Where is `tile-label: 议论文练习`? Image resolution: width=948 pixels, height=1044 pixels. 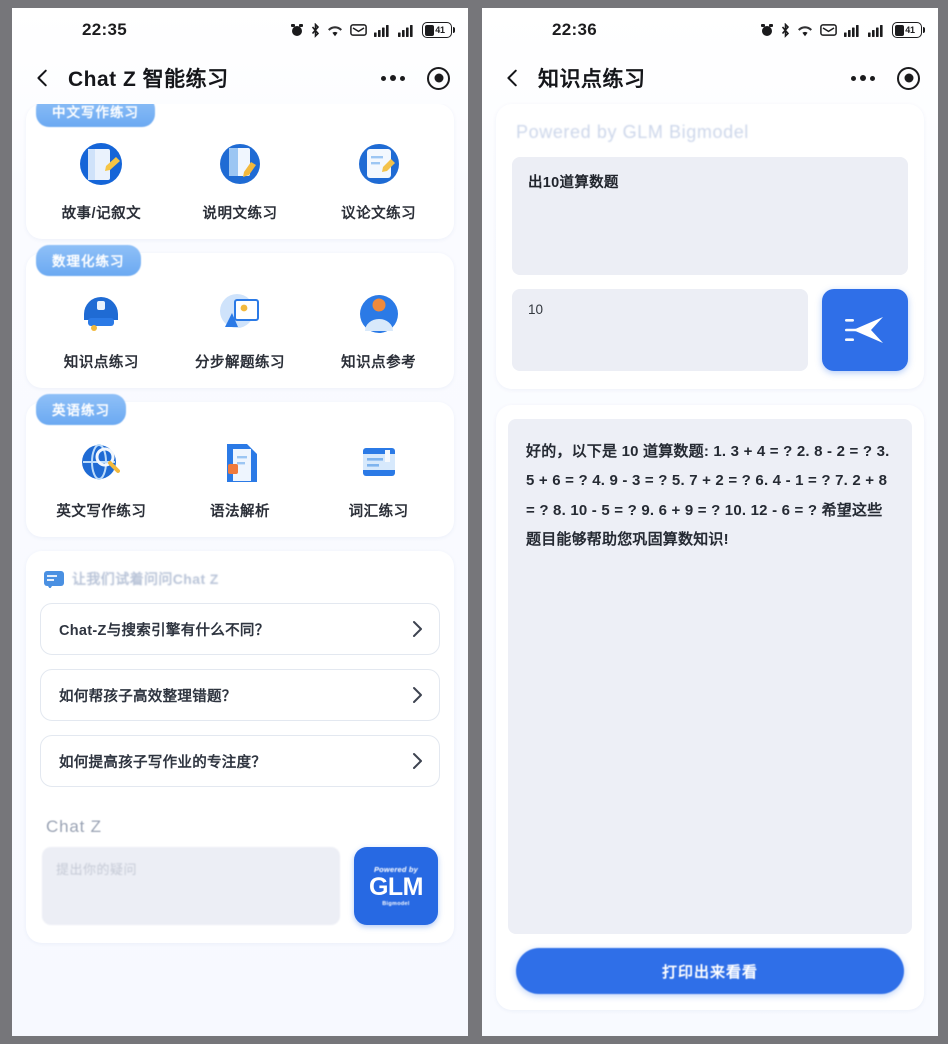 tile-label: 议论文练习 is located at coordinates (379, 214).